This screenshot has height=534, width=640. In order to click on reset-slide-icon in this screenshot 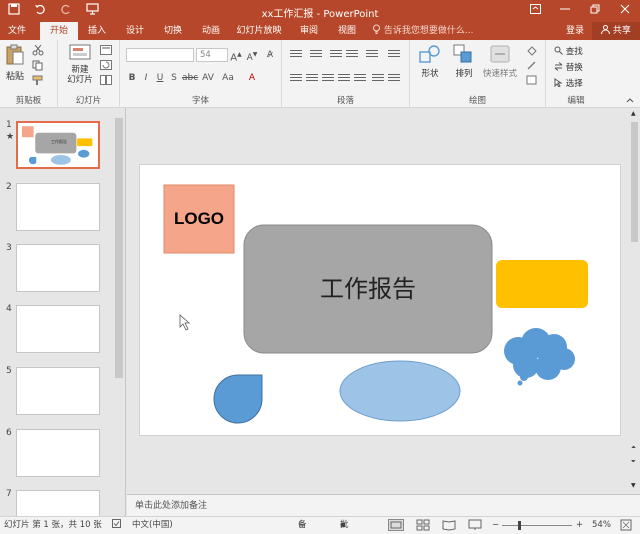, I will do `click(106, 67)`.